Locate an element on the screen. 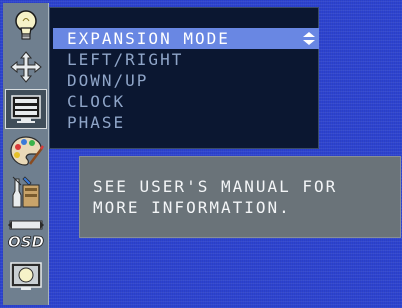 This screenshot has height=308, width=402. osd-icon-column: OSD is located at coordinates (26, 154).